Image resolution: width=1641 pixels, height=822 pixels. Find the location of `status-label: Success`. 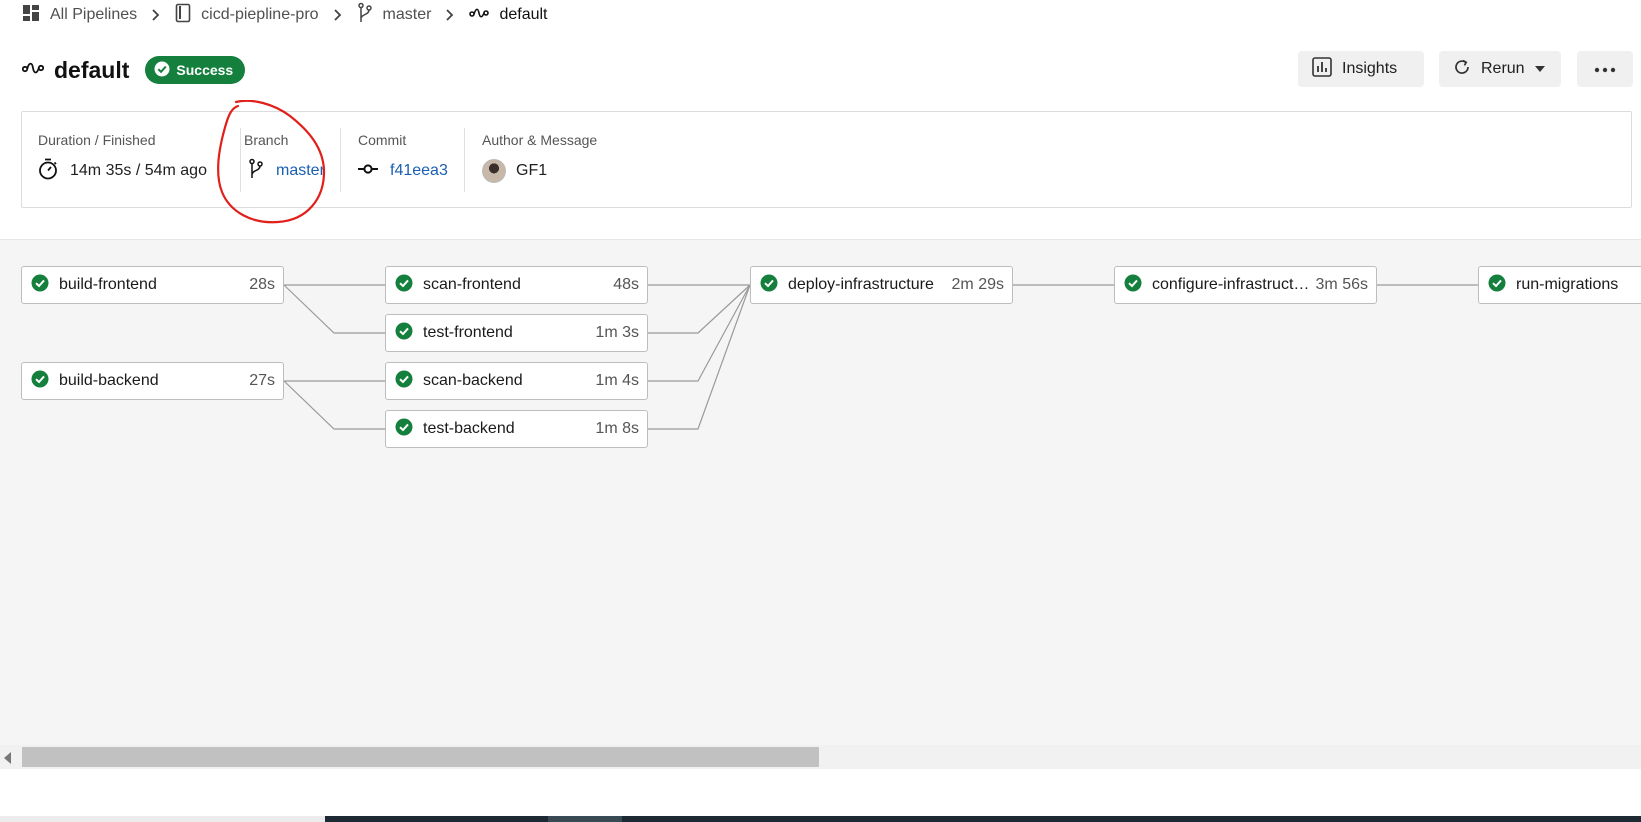

status-label: Success is located at coordinates (205, 70).